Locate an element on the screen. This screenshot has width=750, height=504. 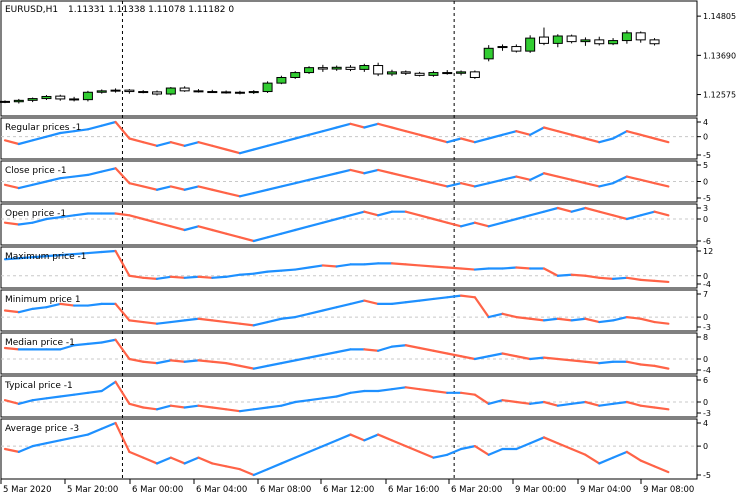
indicator-tick-label: -4 is located at coordinates (707, 370).